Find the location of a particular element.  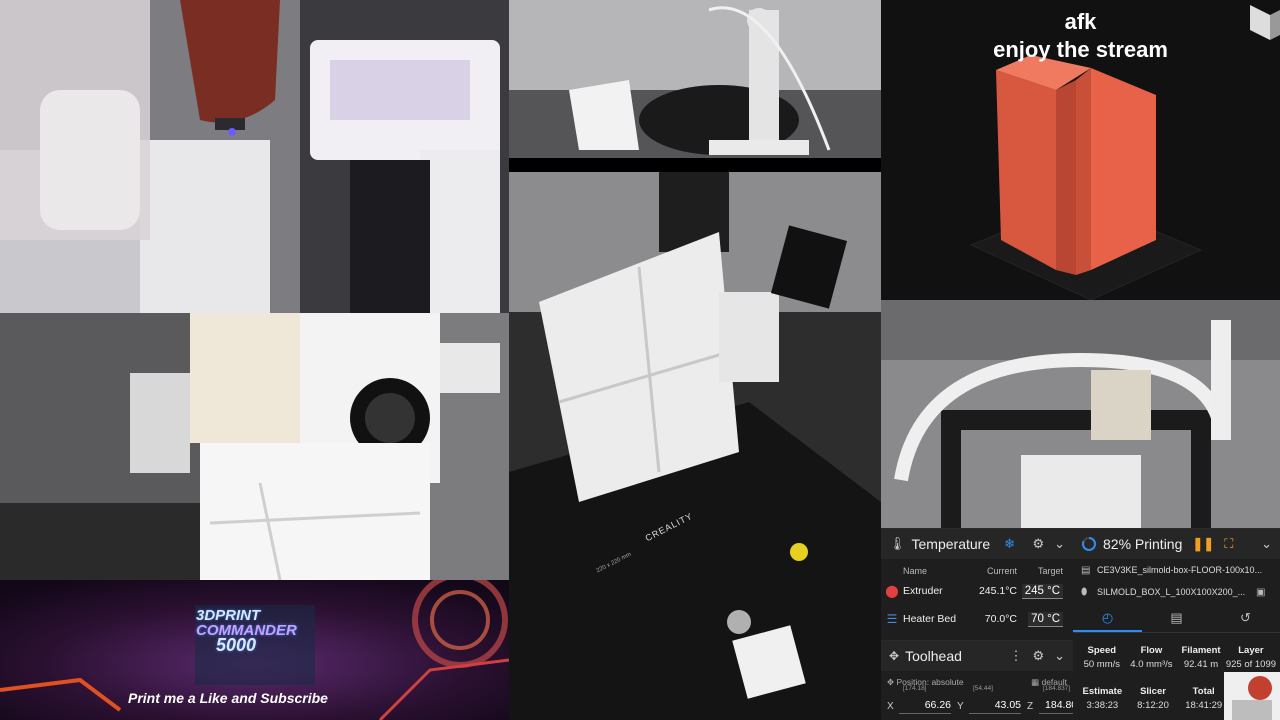

temperature-row-extruder: ⬤ Extruder 245.1°C 245 °C is located at coordinates (977, 591).